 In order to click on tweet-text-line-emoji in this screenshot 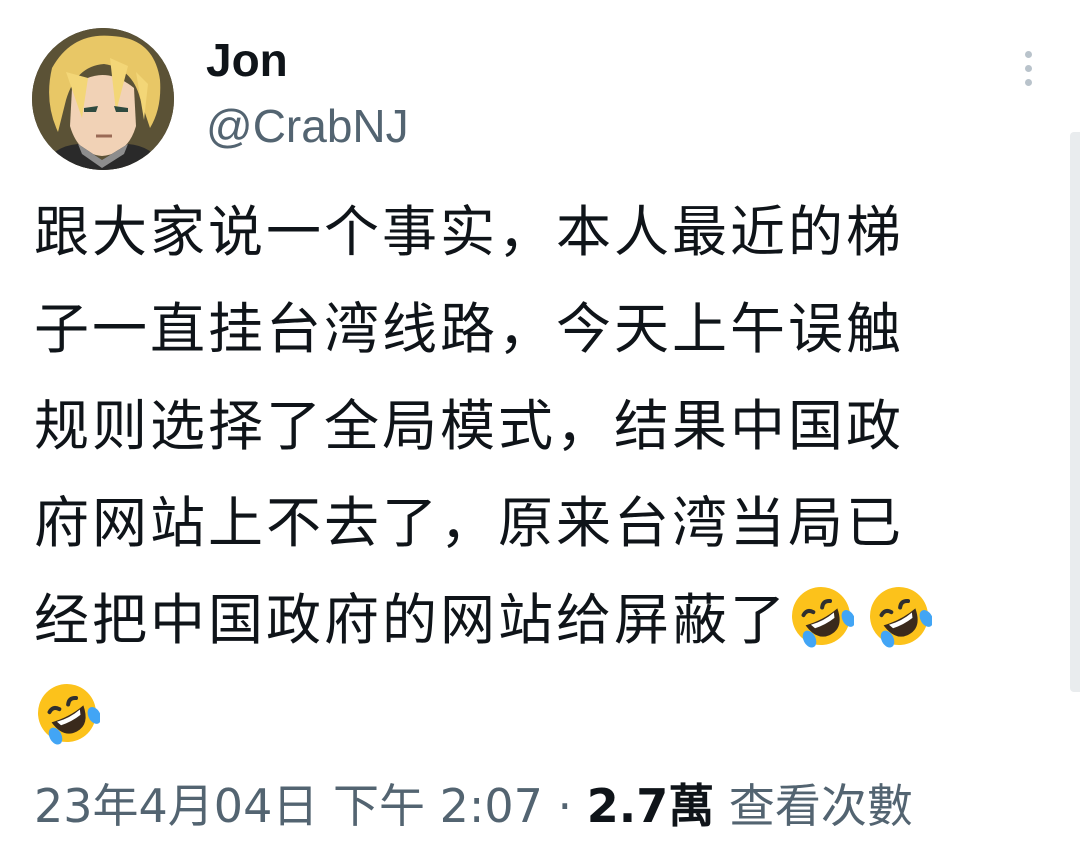, I will do `click(534, 717)`.